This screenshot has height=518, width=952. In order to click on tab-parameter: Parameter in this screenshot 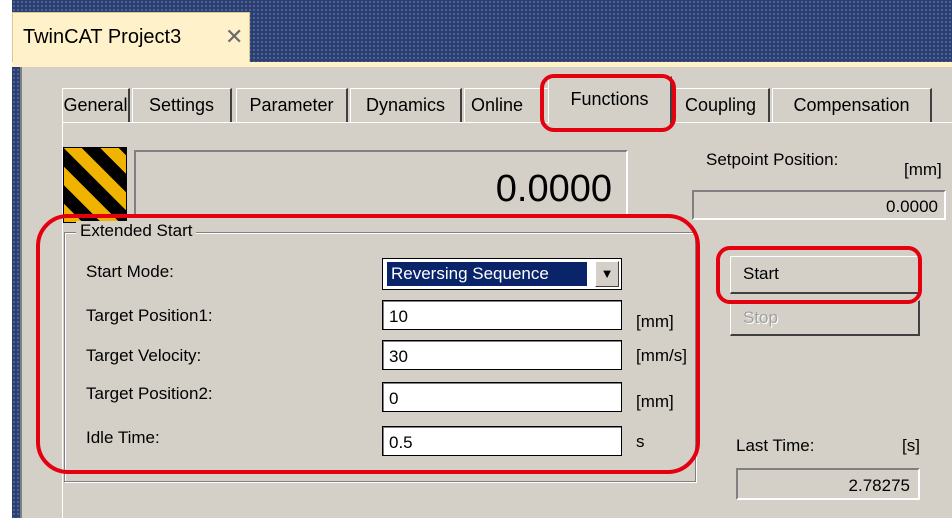, I will do `click(292, 106)`.